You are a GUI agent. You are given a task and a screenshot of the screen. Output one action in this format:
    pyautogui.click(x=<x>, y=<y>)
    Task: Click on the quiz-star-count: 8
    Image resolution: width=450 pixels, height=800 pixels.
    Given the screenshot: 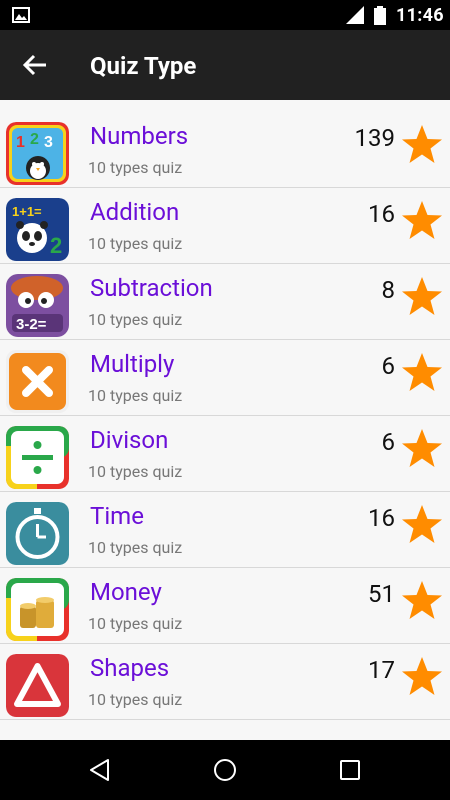 What is the action you would take?
    pyautogui.click(x=388, y=290)
    